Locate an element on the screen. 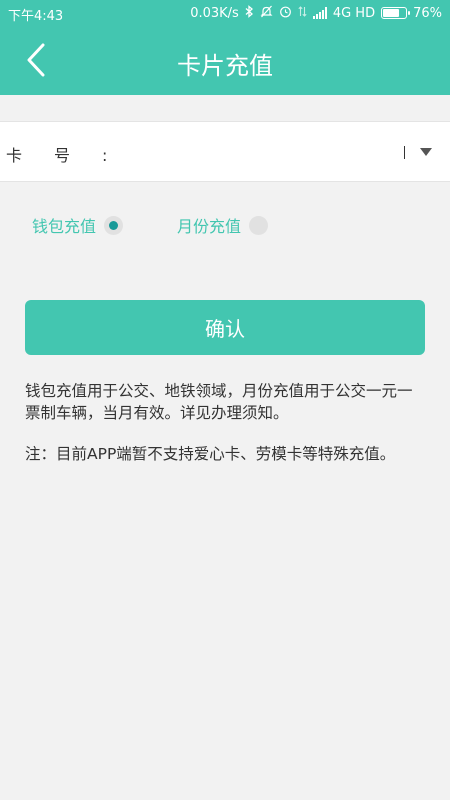  radio-monthly-recharge: 月份充值 is located at coordinates (223, 225).